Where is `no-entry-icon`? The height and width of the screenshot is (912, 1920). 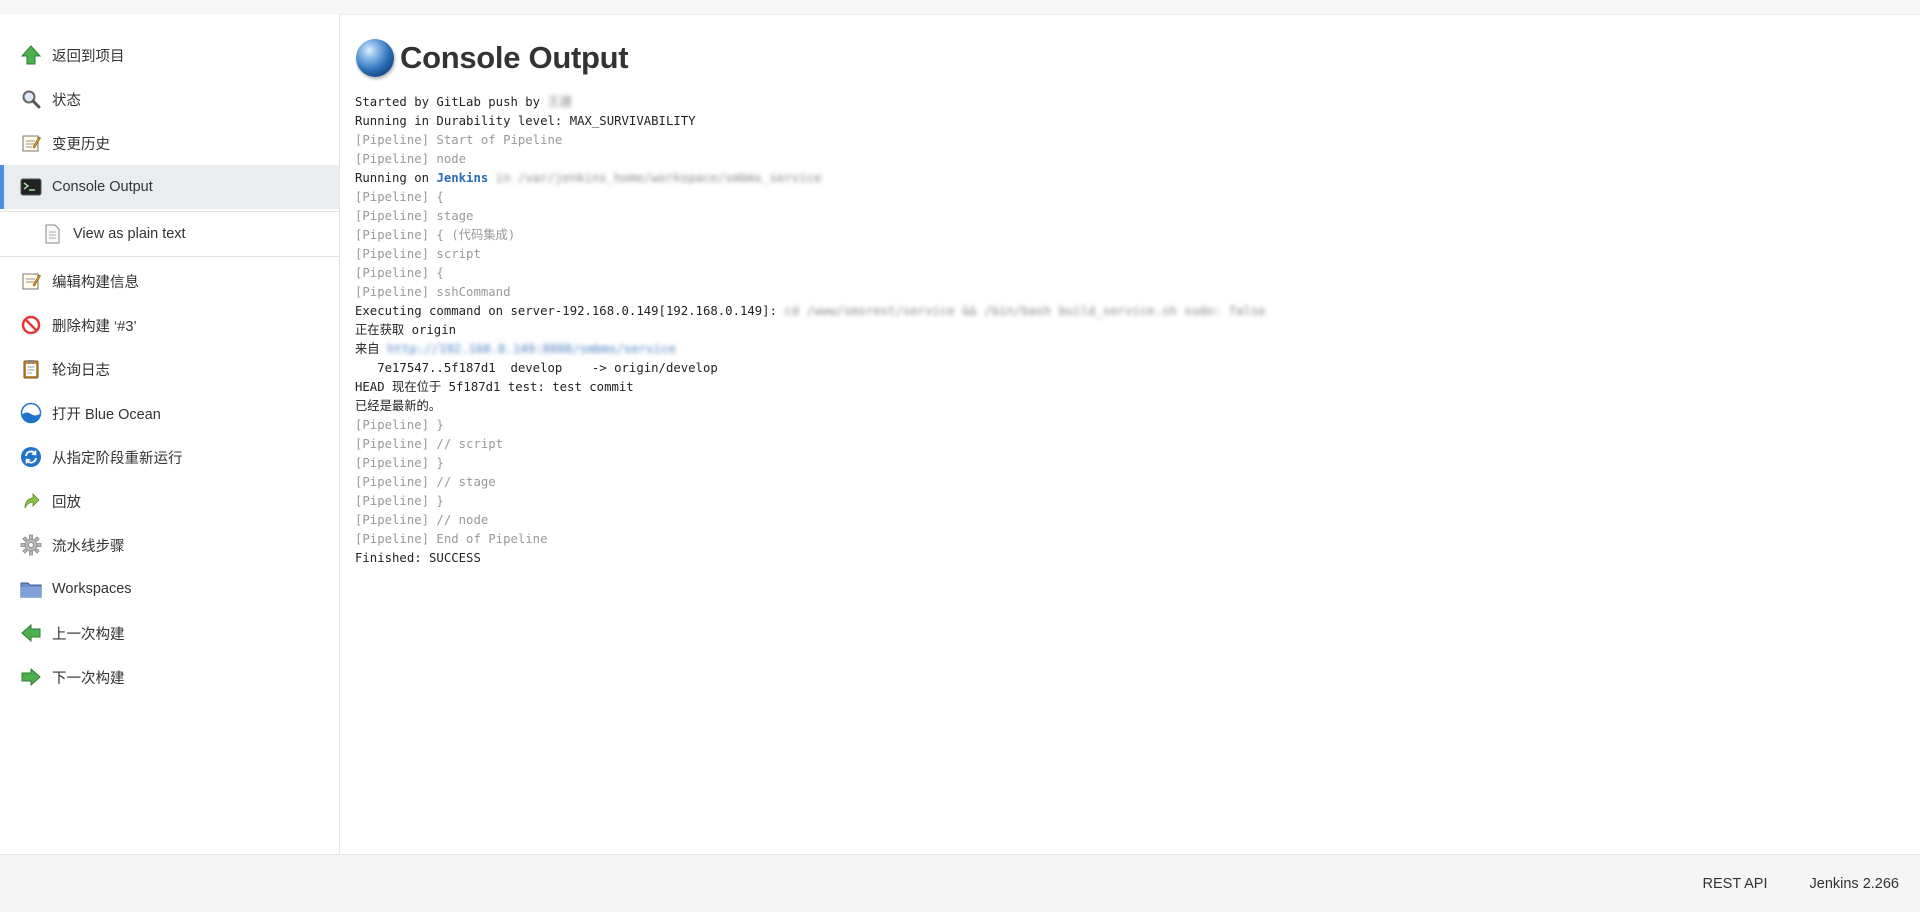
no-entry-icon is located at coordinates (31, 325).